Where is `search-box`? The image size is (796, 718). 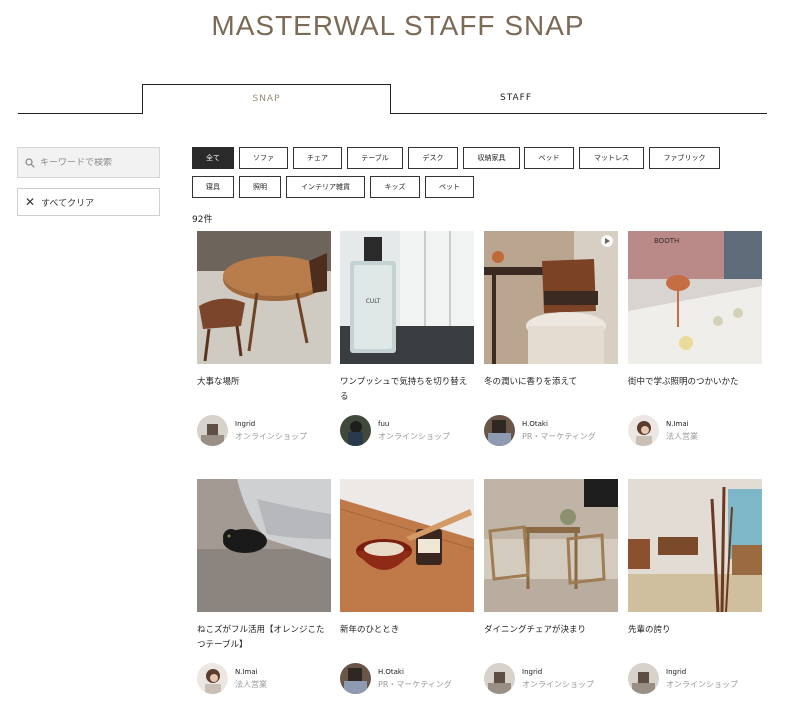 search-box is located at coordinates (88, 162).